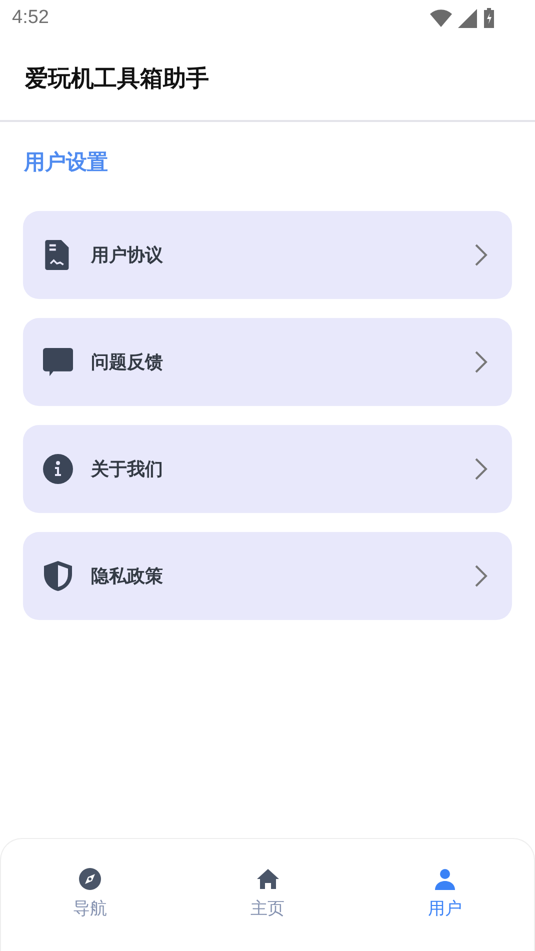 This screenshot has height=951, width=535. Describe the element at coordinates (58, 362) in the screenshot. I see `chat-icon` at that location.